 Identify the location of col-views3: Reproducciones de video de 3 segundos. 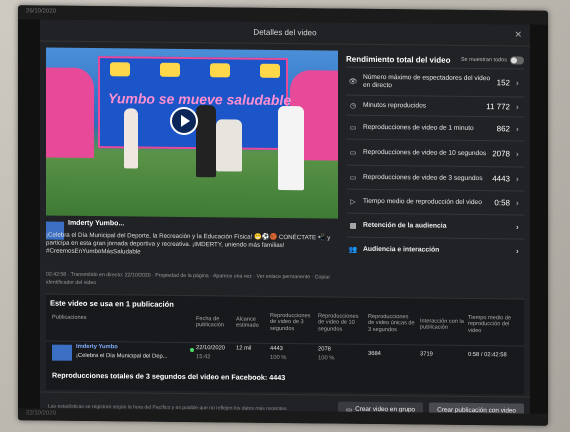
(290, 322).